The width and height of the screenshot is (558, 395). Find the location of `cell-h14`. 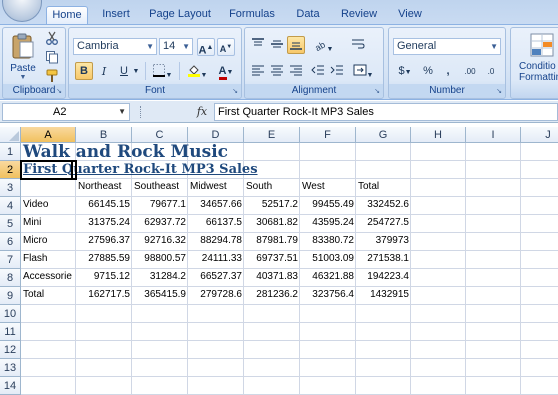

cell-h14 is located at coordinates (438, 386).